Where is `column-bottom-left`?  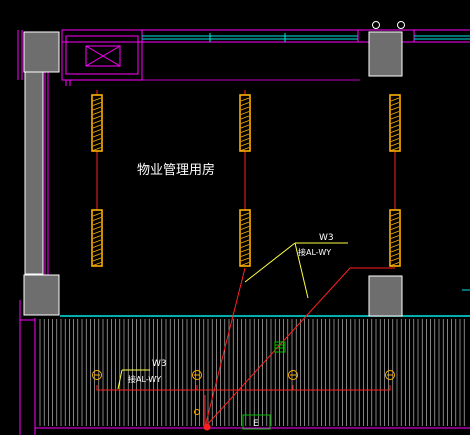 column-bottom-left is located at coordinates (41, 295).